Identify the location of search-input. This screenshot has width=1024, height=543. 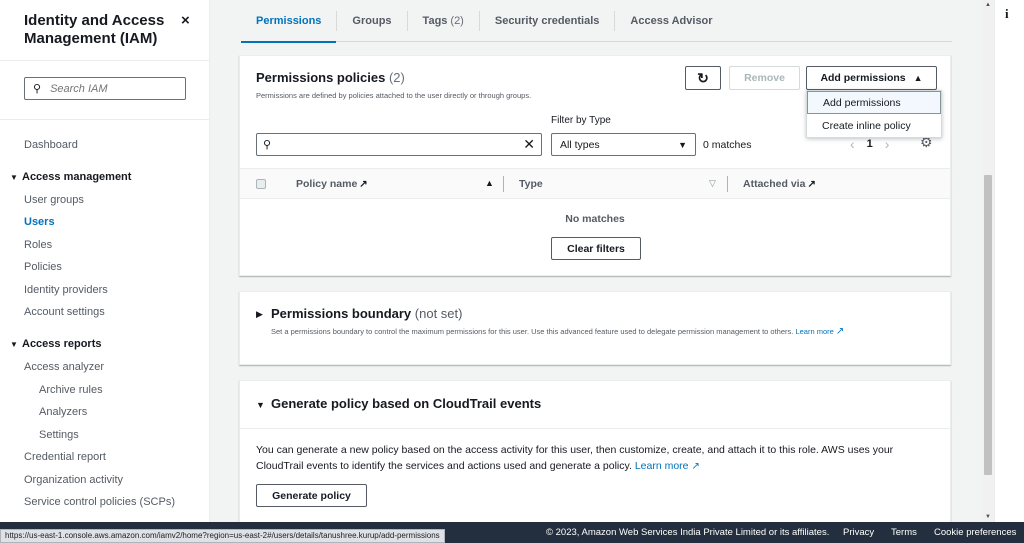
(105, 88).